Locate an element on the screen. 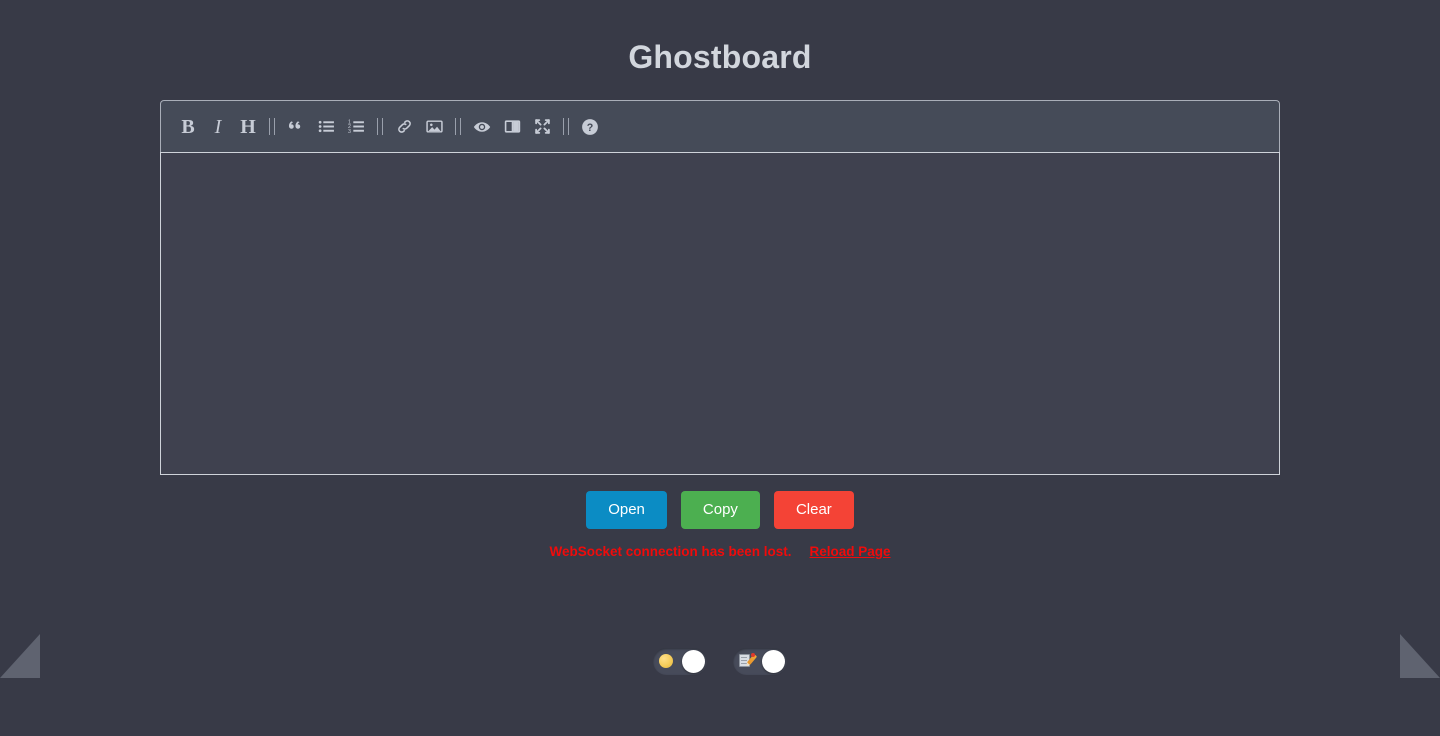  editor-toolbar: B I H 1 2 3 ? is located at coordinates (720, 126).